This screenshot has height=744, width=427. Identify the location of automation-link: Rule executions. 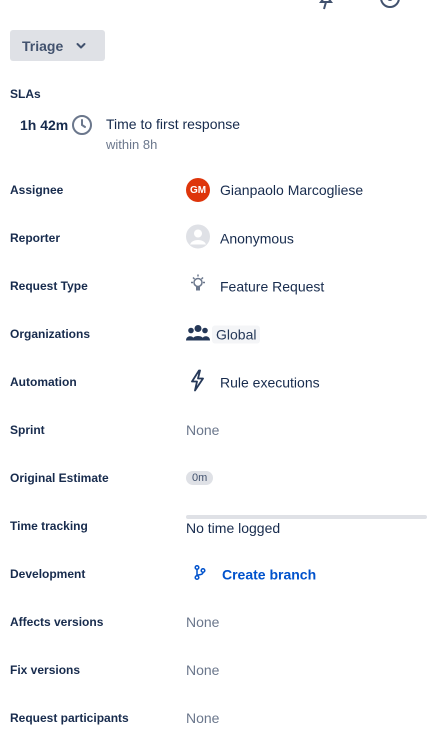
(270, 382).